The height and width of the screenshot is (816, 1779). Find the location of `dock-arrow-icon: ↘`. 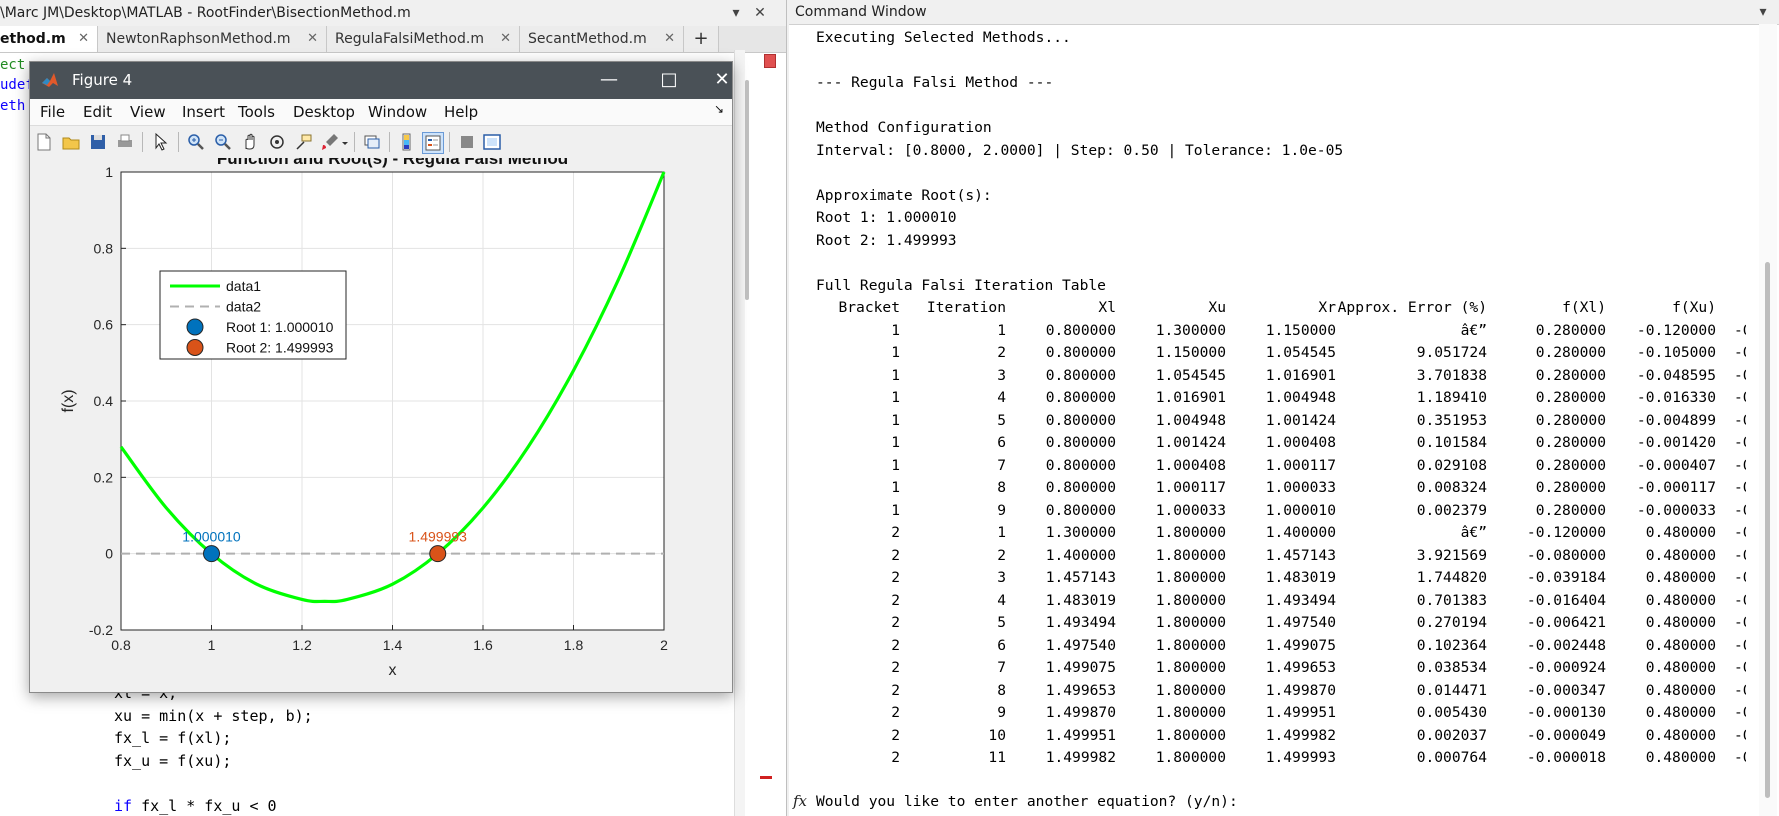

dock-arrow-icon: ↘ is located at coordinates (719, 109).